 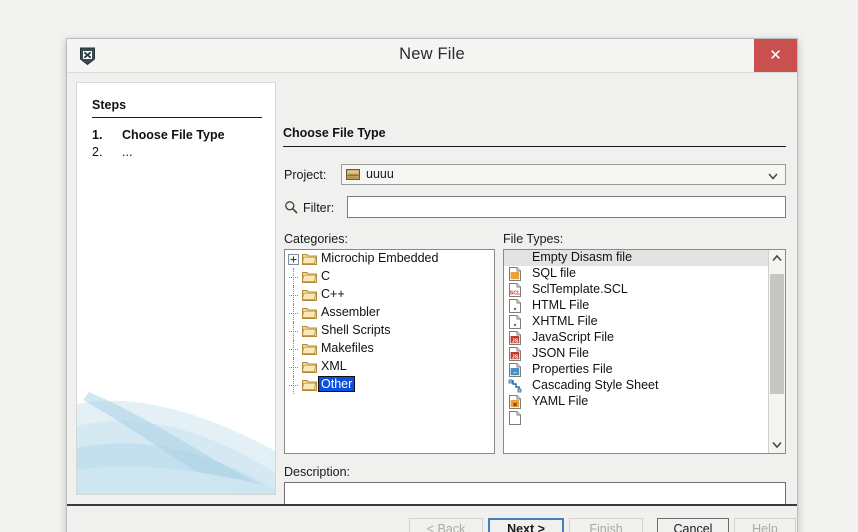 I want to click on category-row: Makefiles, so click(x=389, y=349).